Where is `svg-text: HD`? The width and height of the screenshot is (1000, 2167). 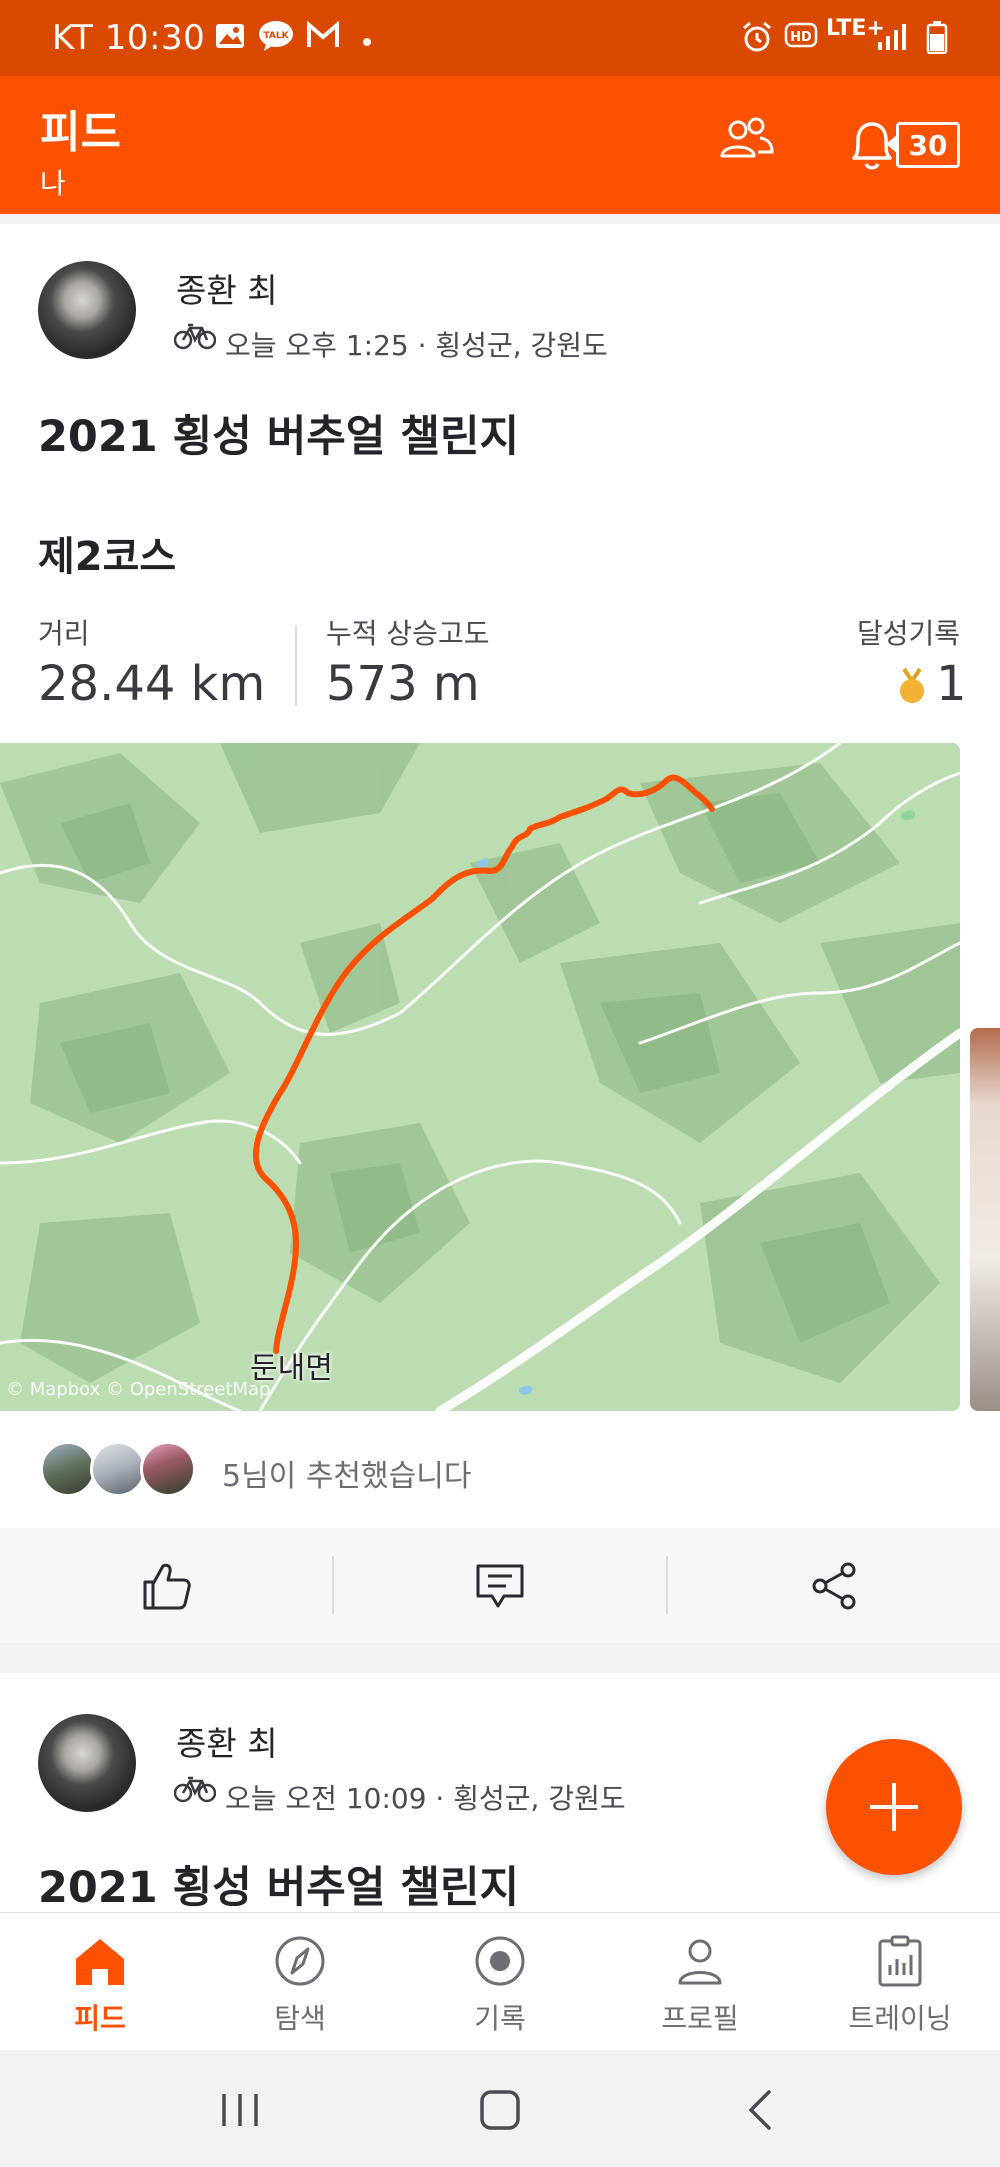 svg-text: HD is located at coordinates (801, 37).